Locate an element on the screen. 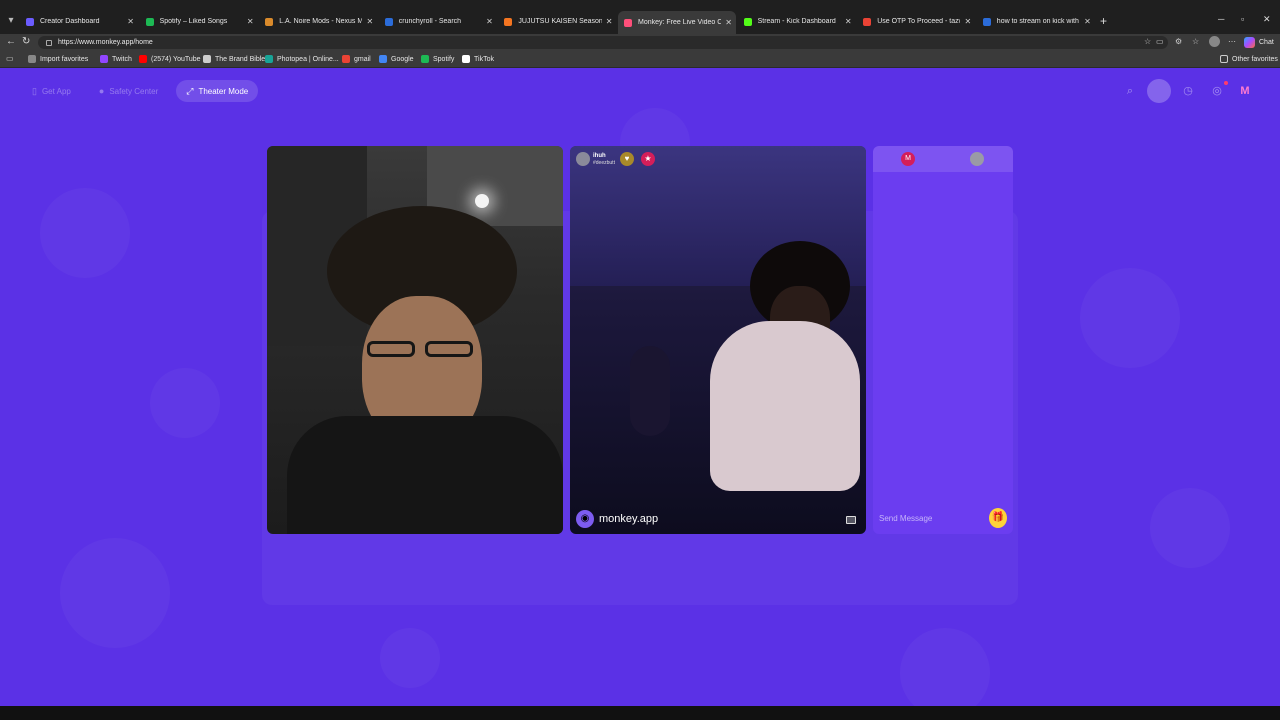  browser-tab: crunchyroll - Search ✕ is located at coordinates (438, 21).